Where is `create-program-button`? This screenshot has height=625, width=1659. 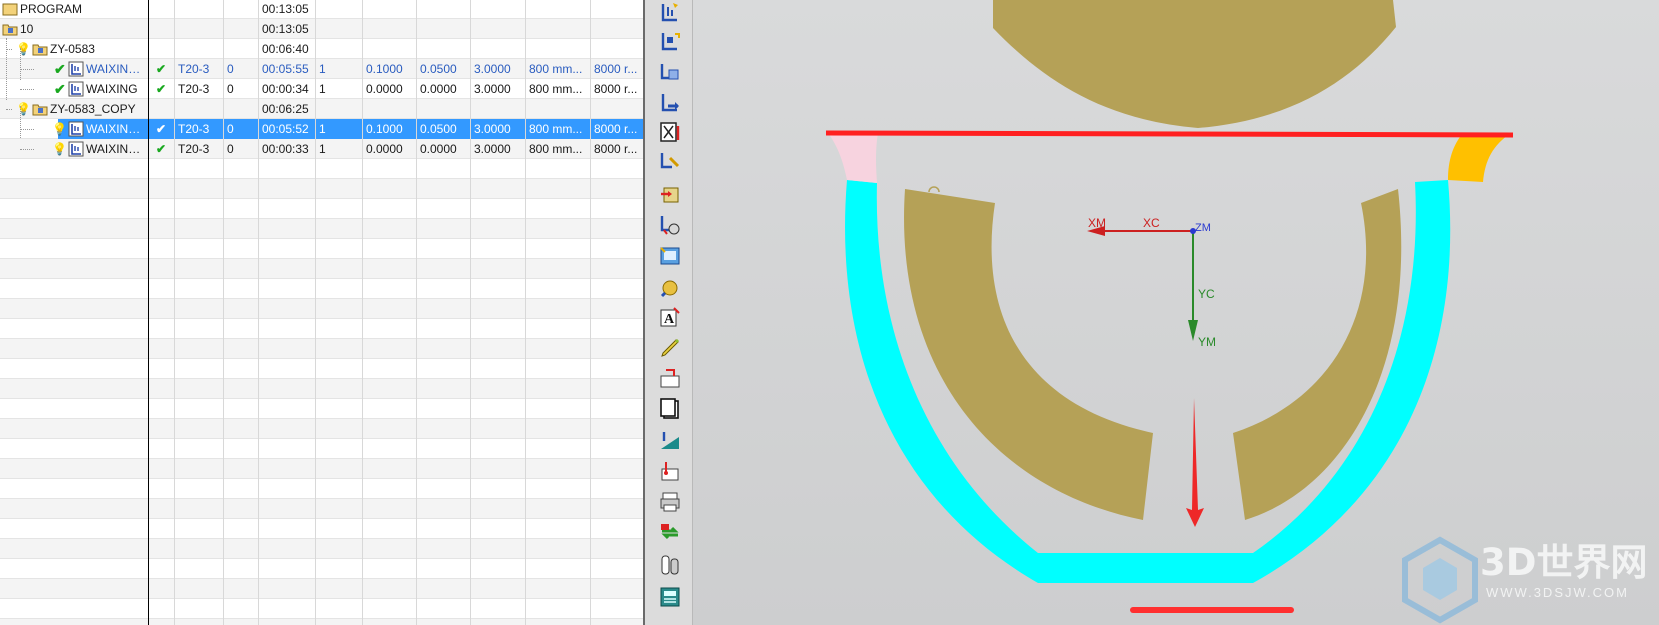 create-program-button is located at coordinates (670, 42).